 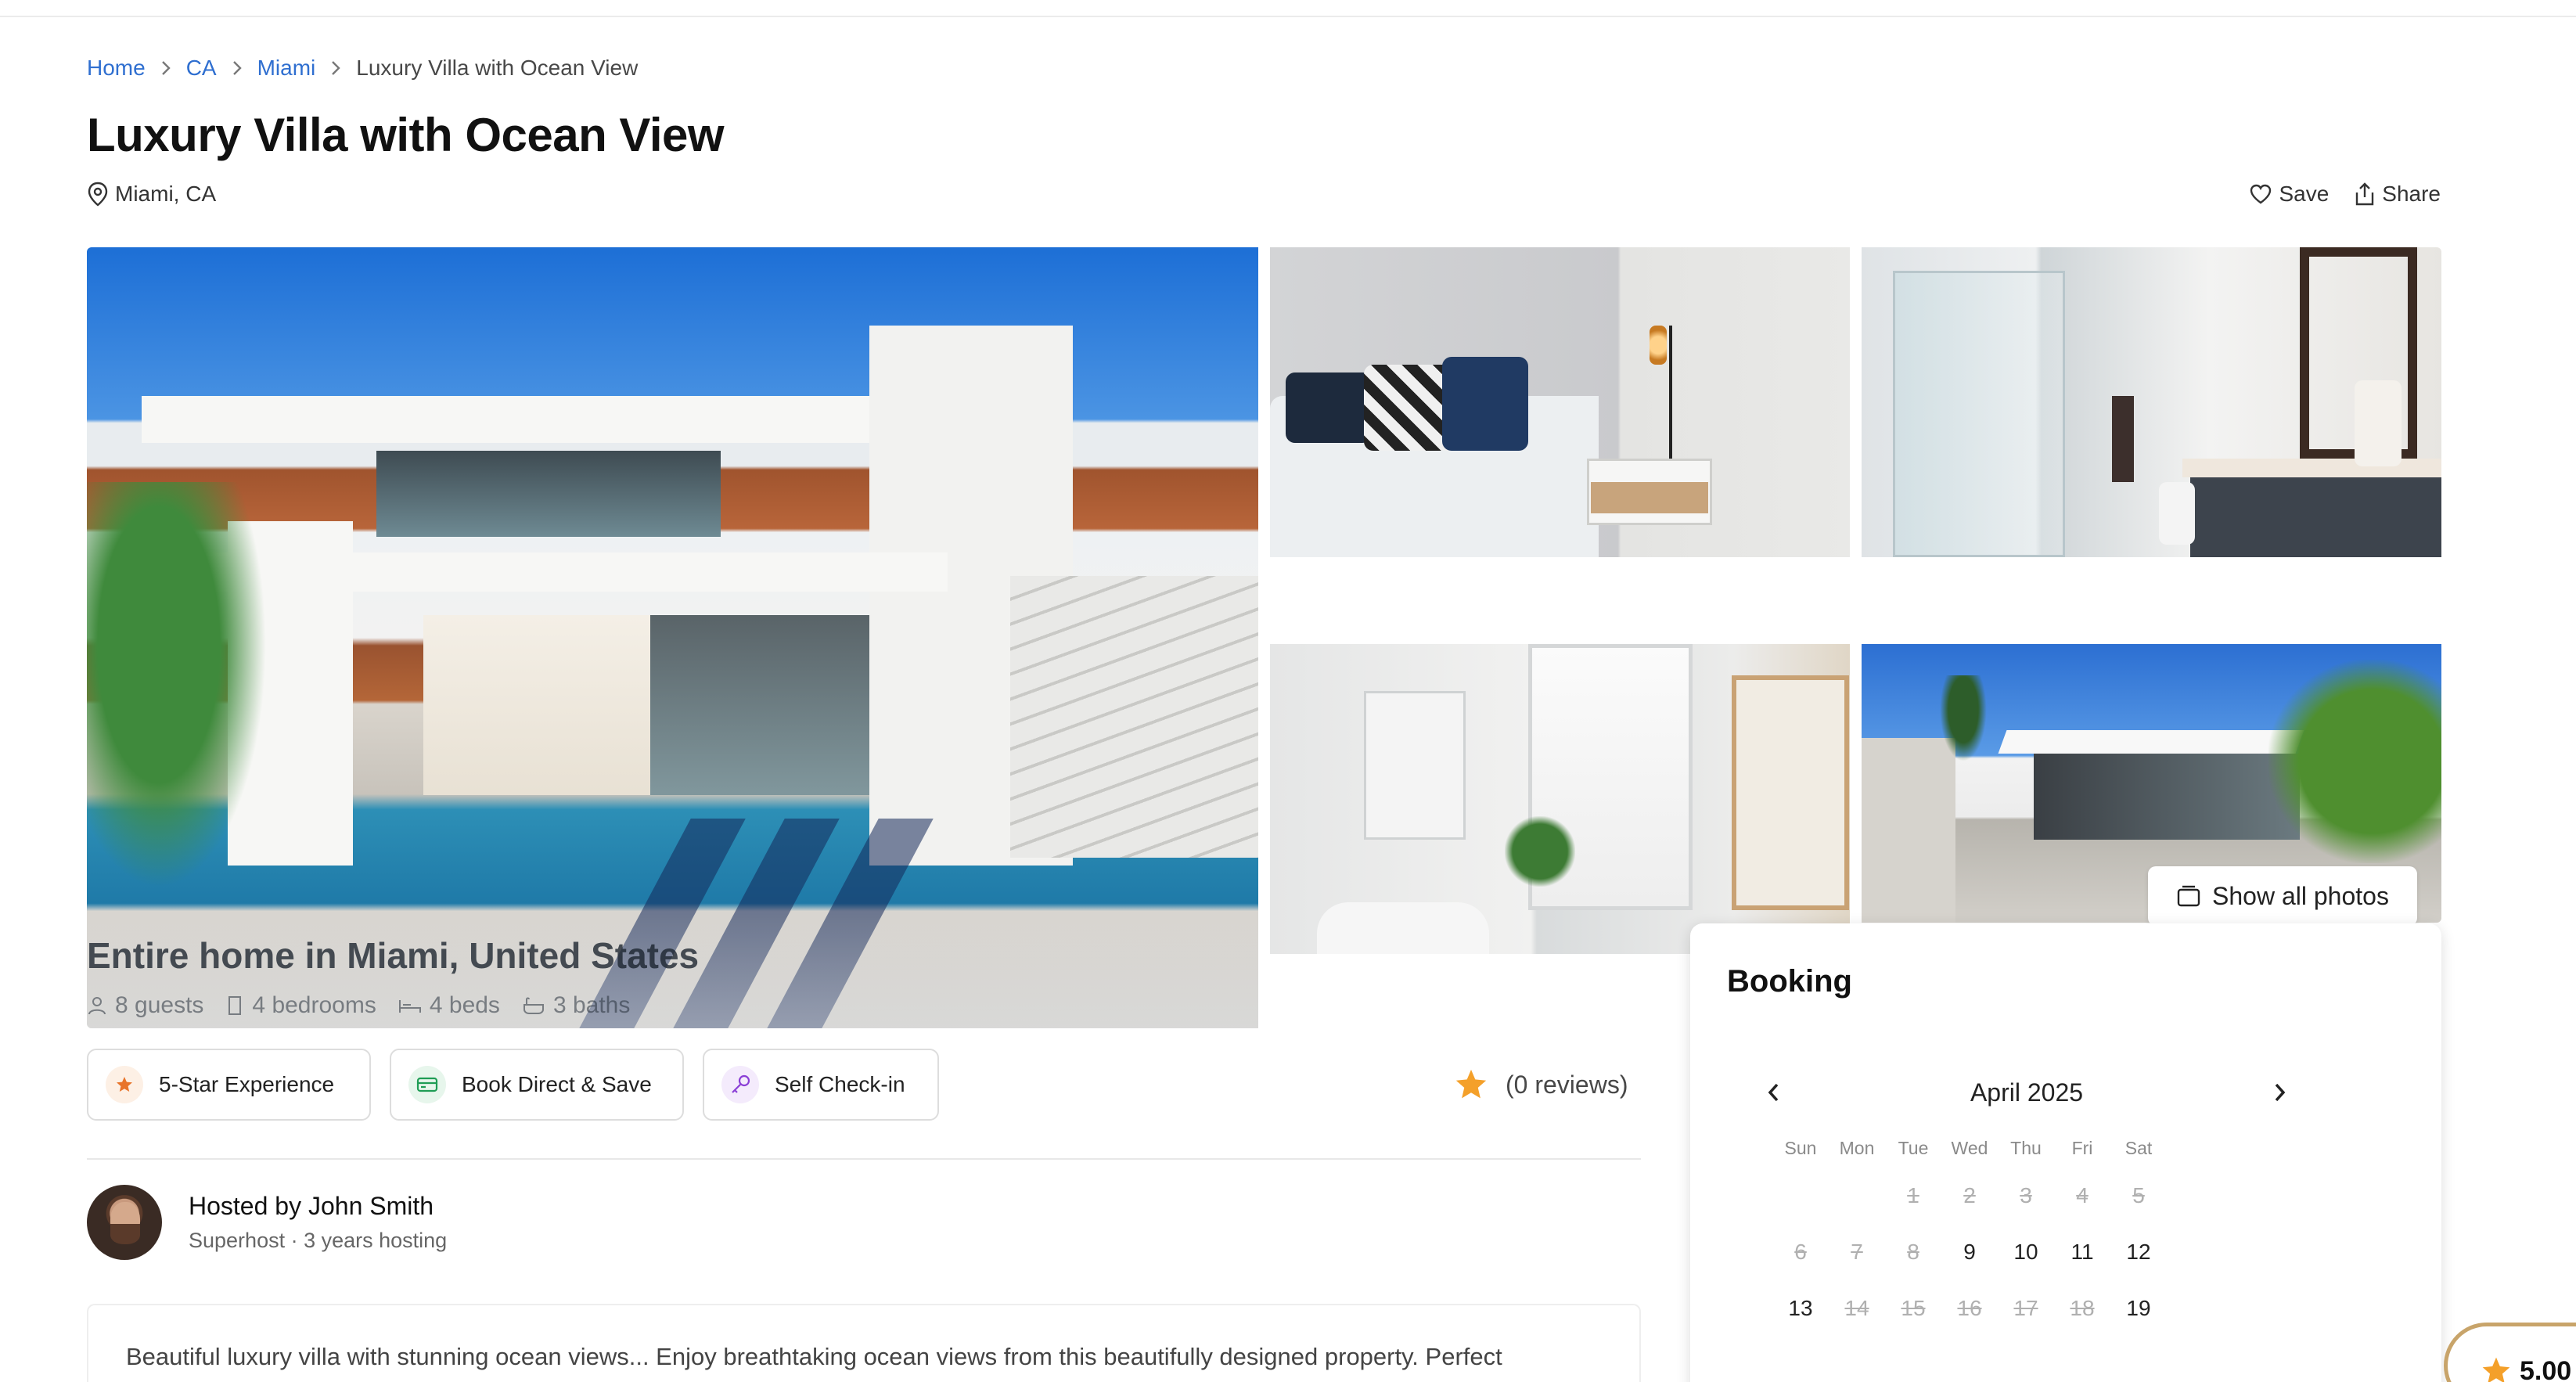 What do you see at coordinates (2082, 1252) in the screenshot?
I see `calendar-day: 11` at bounding box center [2082, 1252].